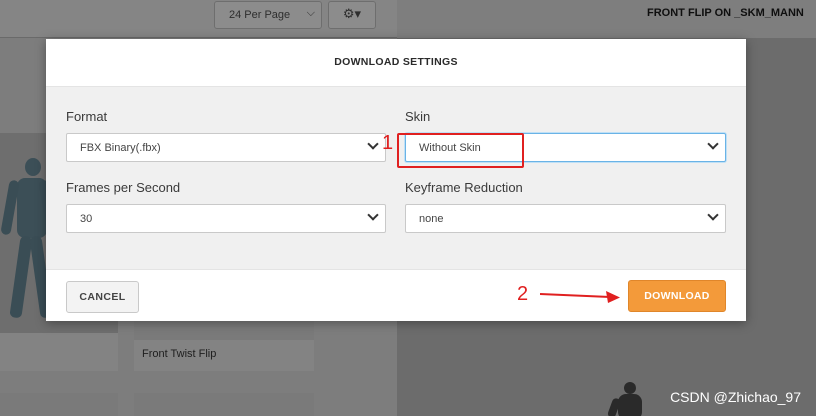 The height and width of the screenshot is (416, 816). Describe the element at coordinates (123, 187) in the screenshot. I see `fps-label: Frames per Second` at that location.